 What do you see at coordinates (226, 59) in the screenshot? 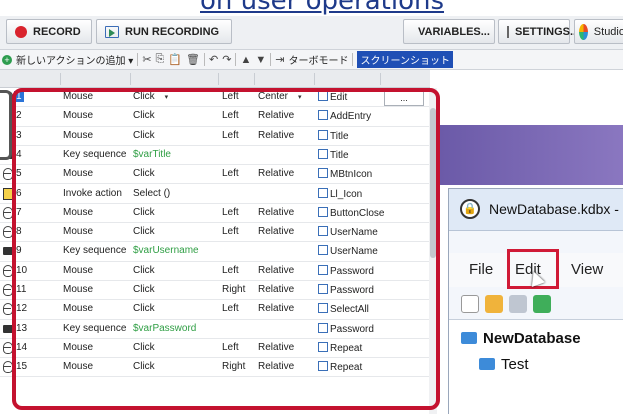
I see `redo-icon: ↷` at bounding box center [226, 59].